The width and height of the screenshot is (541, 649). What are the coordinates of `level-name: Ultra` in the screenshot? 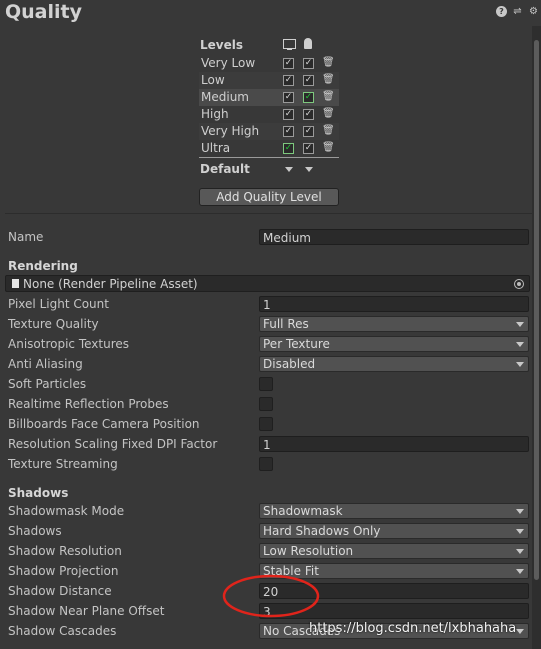 It's located at (216, 148).